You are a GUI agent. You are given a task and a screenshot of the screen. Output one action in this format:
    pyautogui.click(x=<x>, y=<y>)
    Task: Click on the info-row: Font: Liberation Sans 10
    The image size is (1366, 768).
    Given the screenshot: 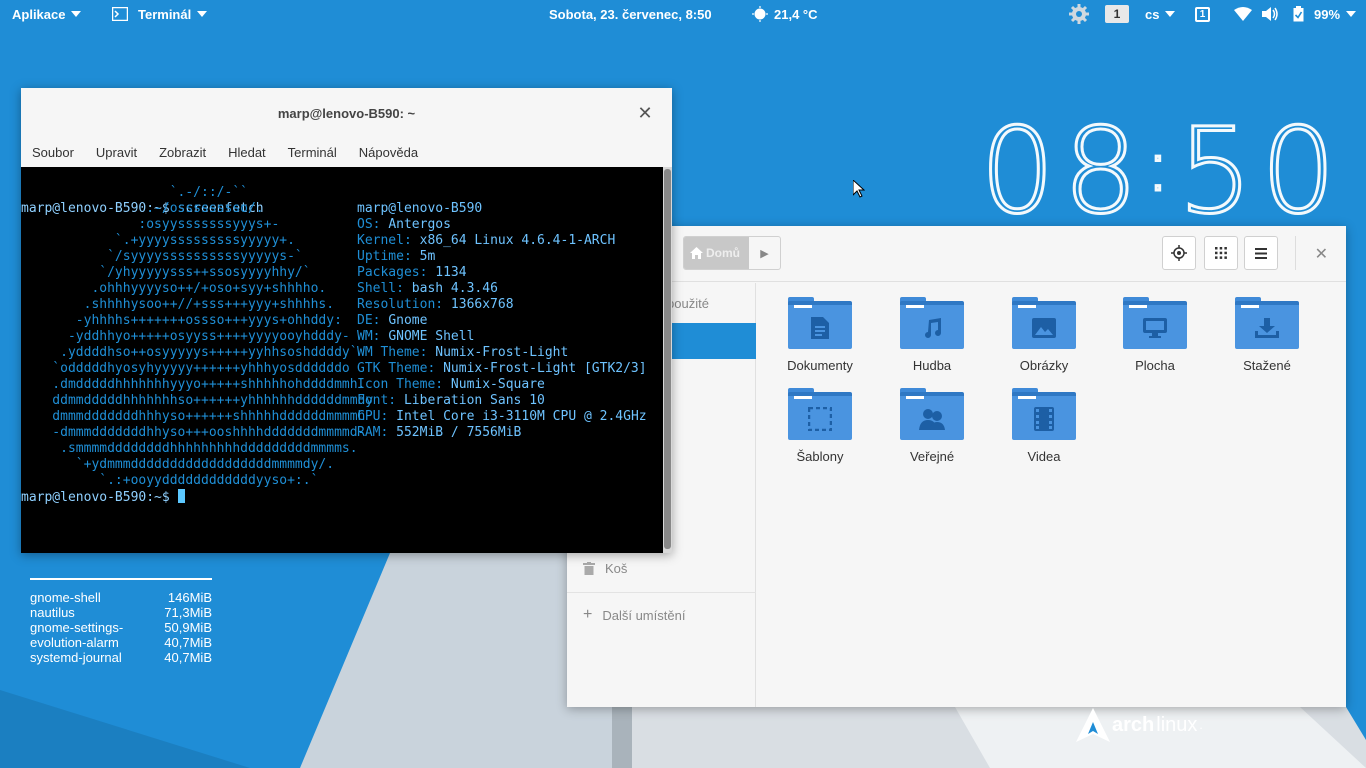 What is the action you would take?
    pyautogui.click(x=502, y=401)
    